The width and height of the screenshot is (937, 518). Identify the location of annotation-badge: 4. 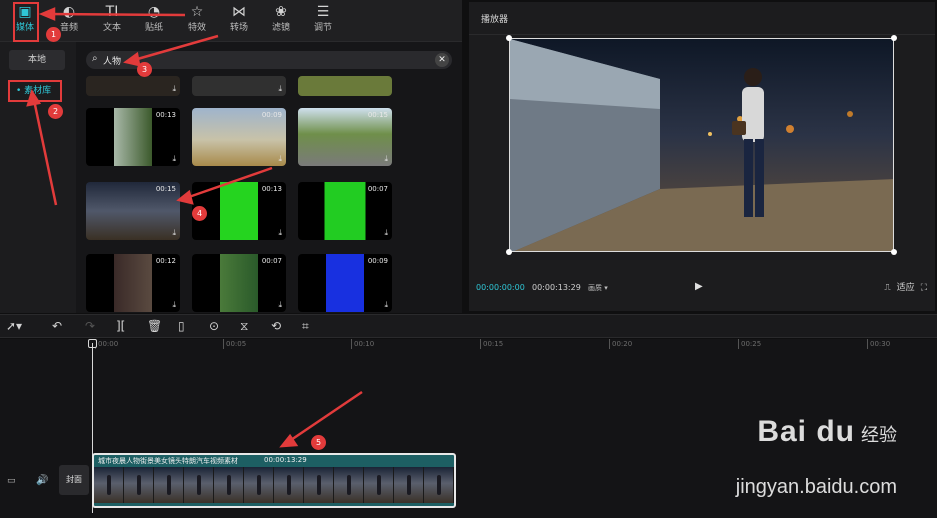
(199, 213).